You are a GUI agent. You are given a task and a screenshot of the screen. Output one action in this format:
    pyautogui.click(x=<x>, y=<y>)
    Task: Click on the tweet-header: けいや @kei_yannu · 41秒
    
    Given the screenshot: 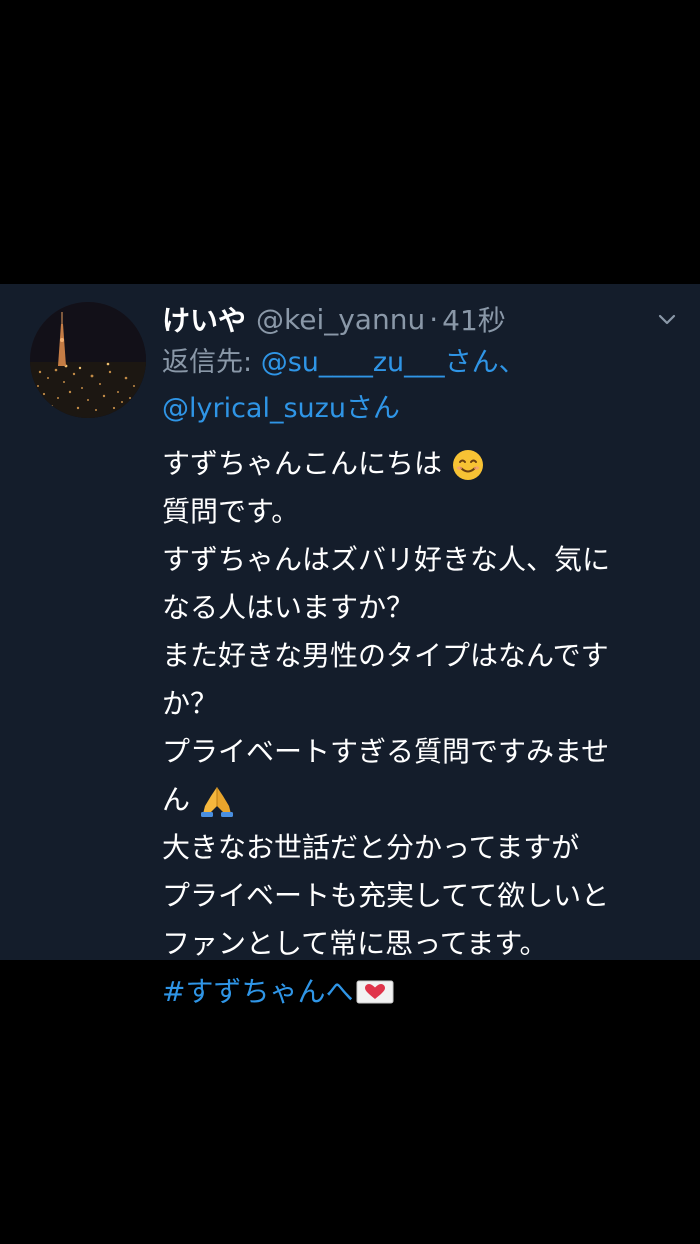 What is the action you would take?
    pyautogui.click(x=422, y=319)
    